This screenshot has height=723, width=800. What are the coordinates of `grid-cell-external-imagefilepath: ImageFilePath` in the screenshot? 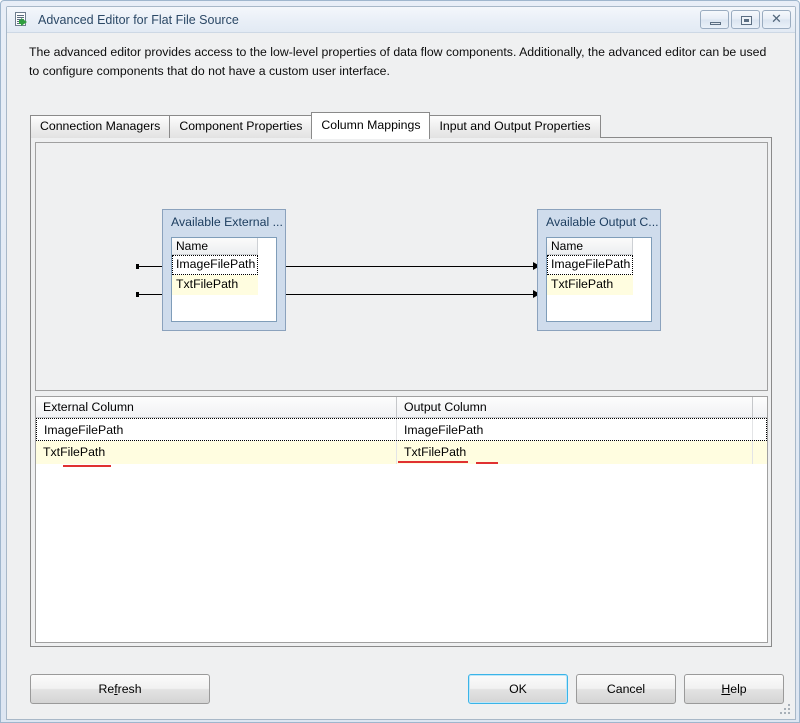 It's located at (217, 429).